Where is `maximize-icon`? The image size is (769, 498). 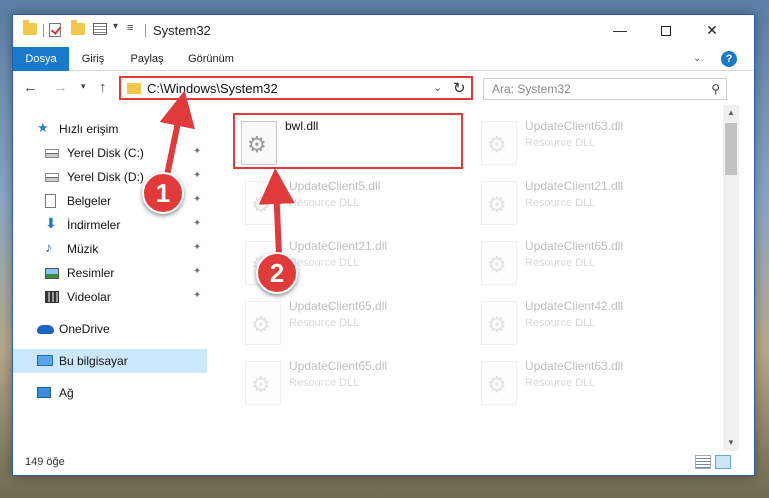 maximize-icon is located at coordinates (666, 31).